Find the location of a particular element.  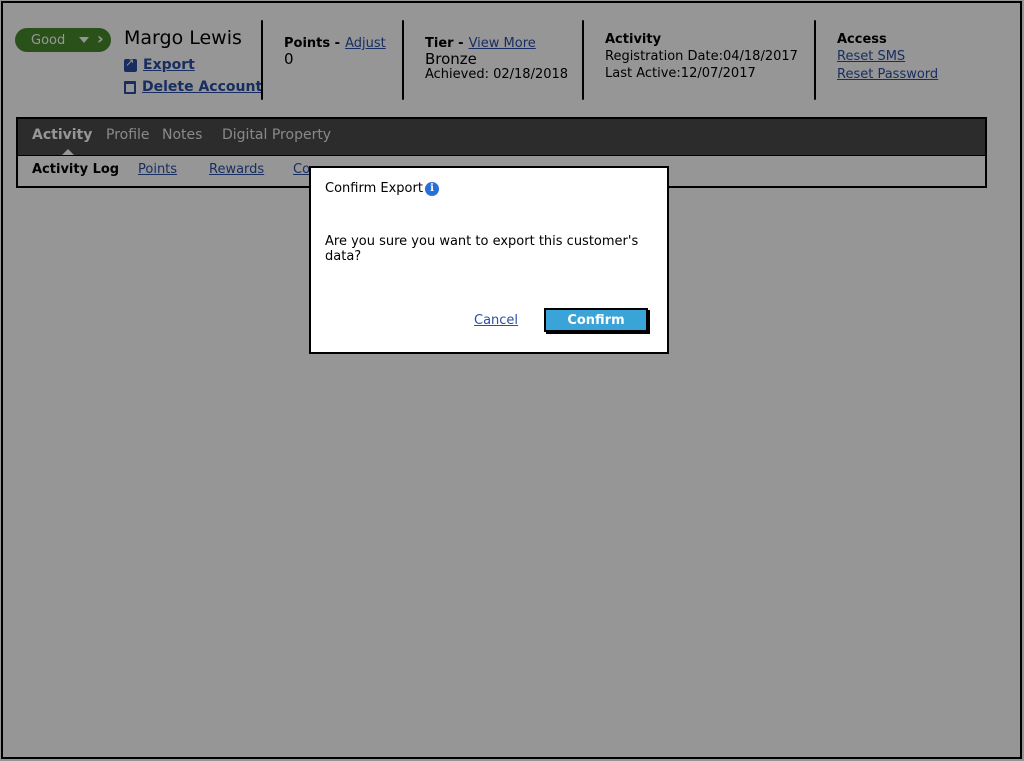

info-icon: i is located at coordinates (432, 189).